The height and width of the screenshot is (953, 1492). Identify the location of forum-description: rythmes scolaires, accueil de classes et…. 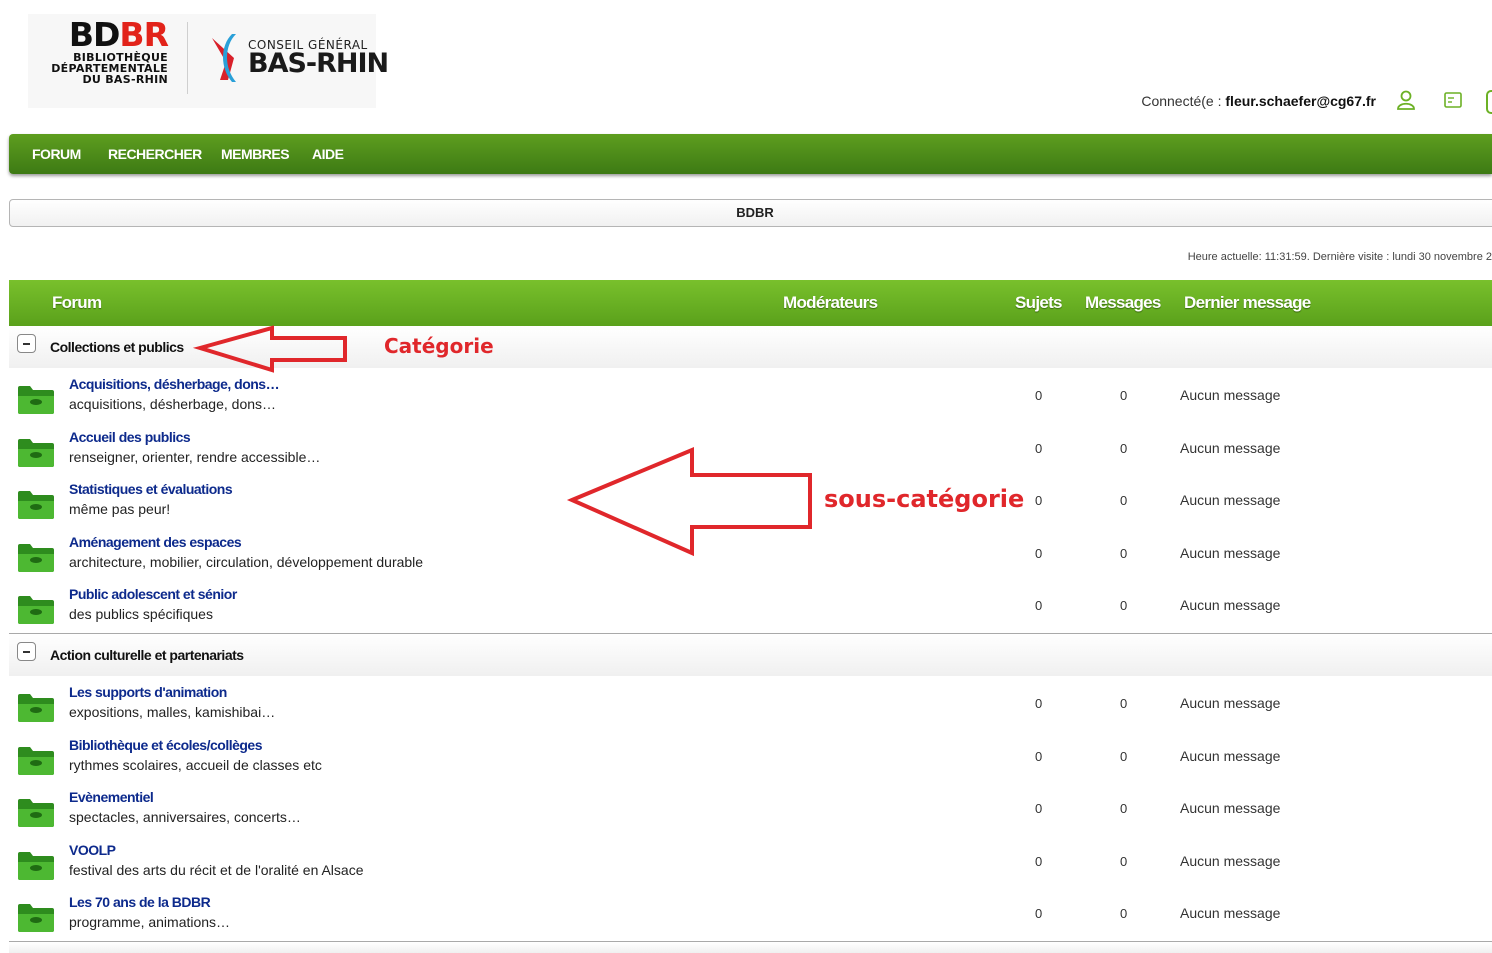
(195, 765).